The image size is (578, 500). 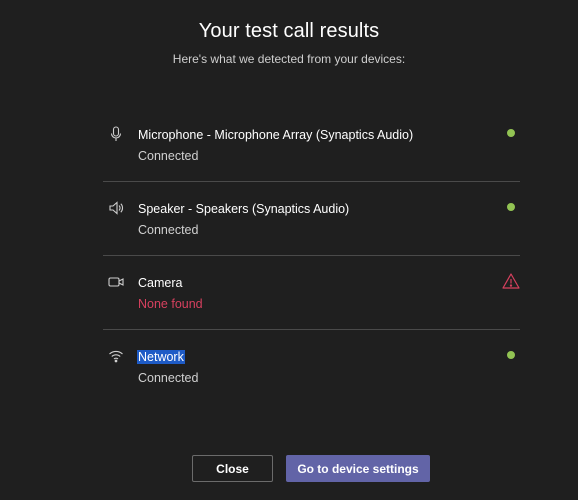 I want to click on dialog-title: Your test call results, so click(x=289, y=31).